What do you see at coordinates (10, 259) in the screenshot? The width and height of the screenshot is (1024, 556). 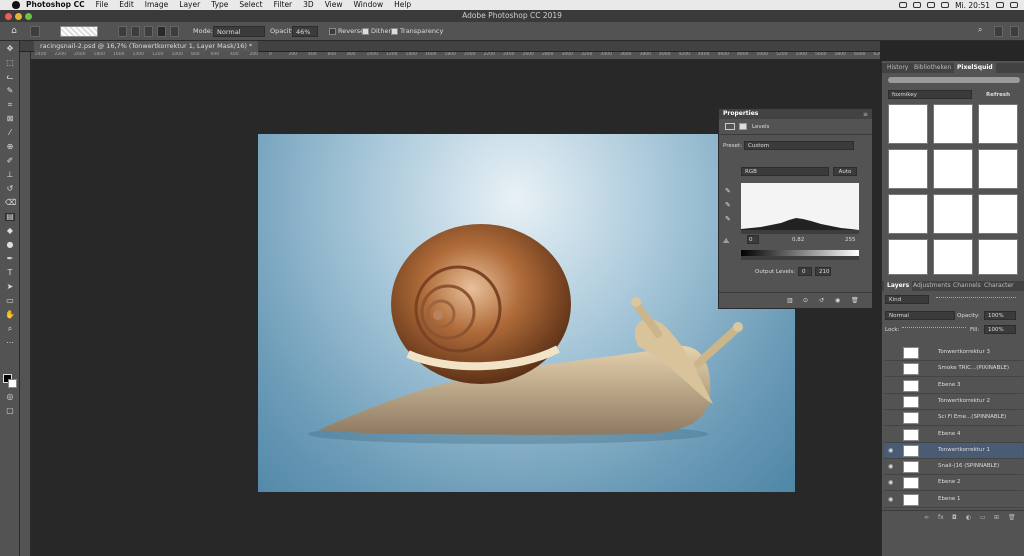 I see `pen-tool-icon: ✒` at bounding box center [10, 259].